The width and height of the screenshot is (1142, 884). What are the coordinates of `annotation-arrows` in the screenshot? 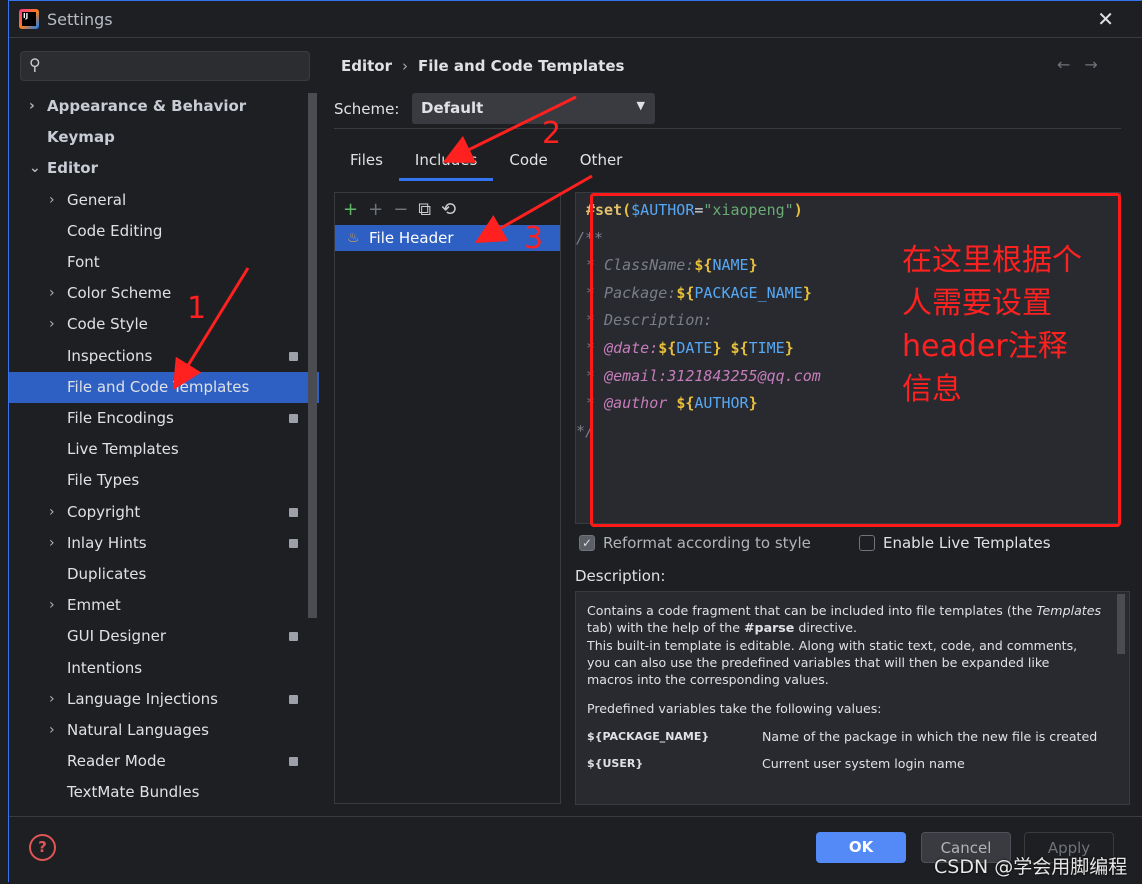 It's located at (382, 243).